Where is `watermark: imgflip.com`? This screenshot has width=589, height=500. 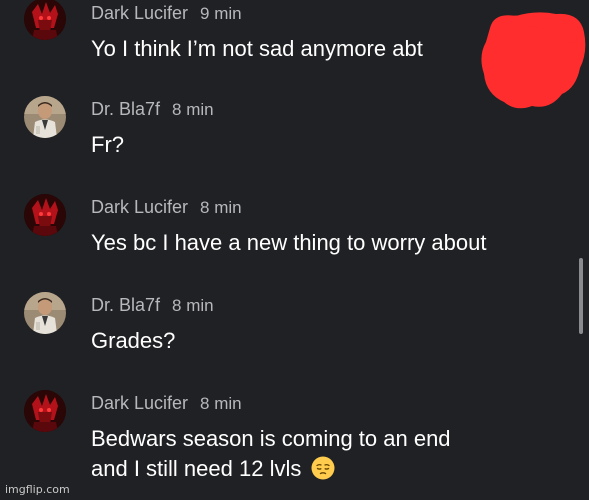
watermark: imgflip.com is located at coordinates (37, 489).